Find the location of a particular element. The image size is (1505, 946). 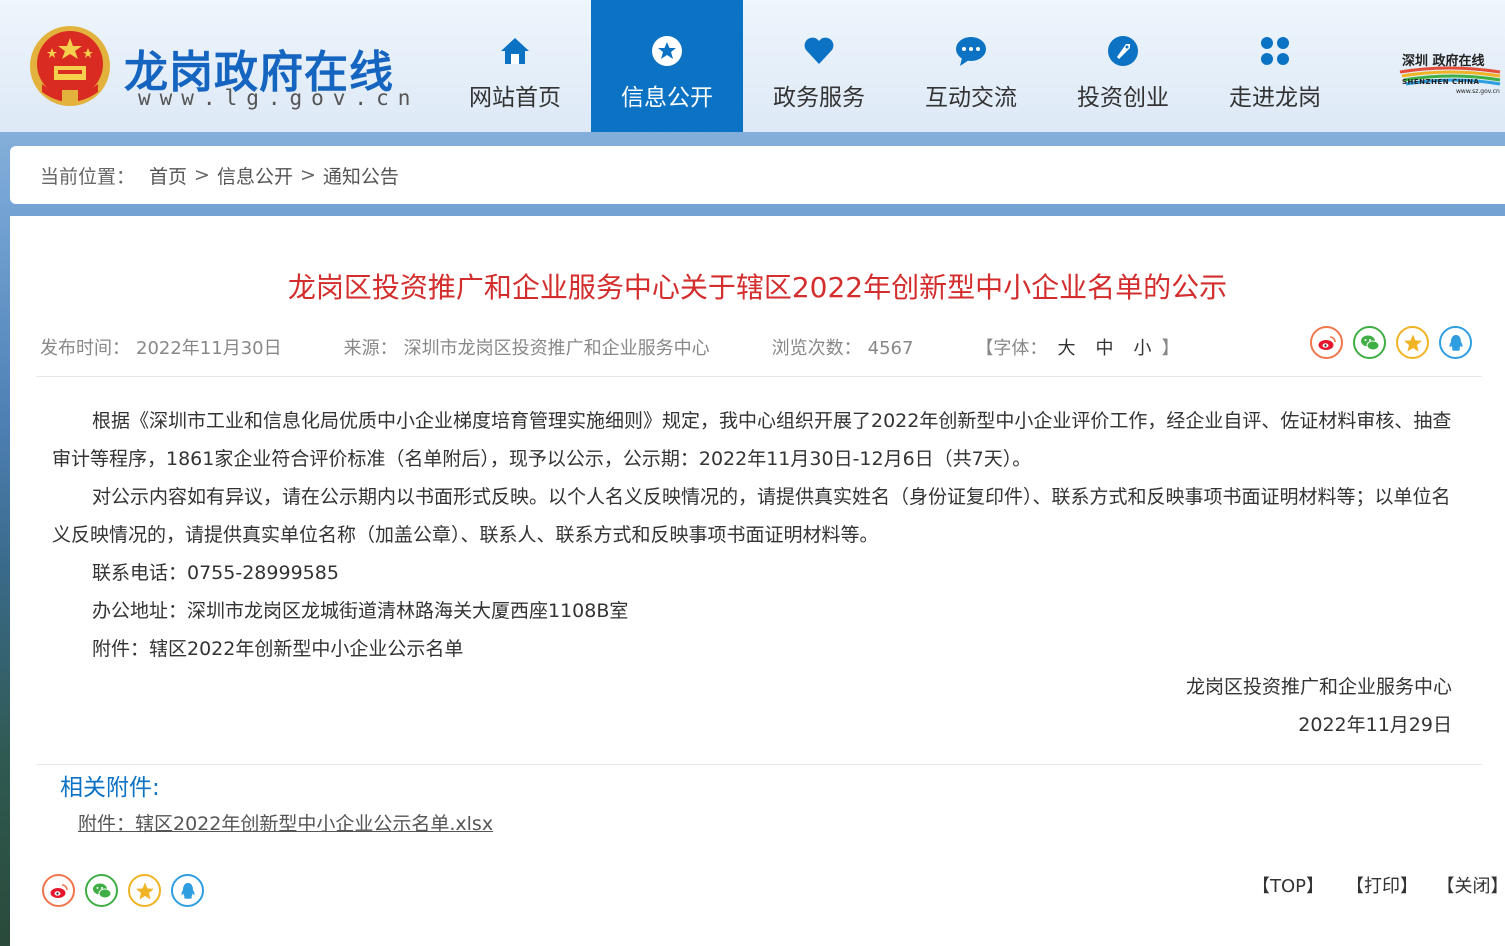

share-bar-bottom is located at coordinates (123, 890).